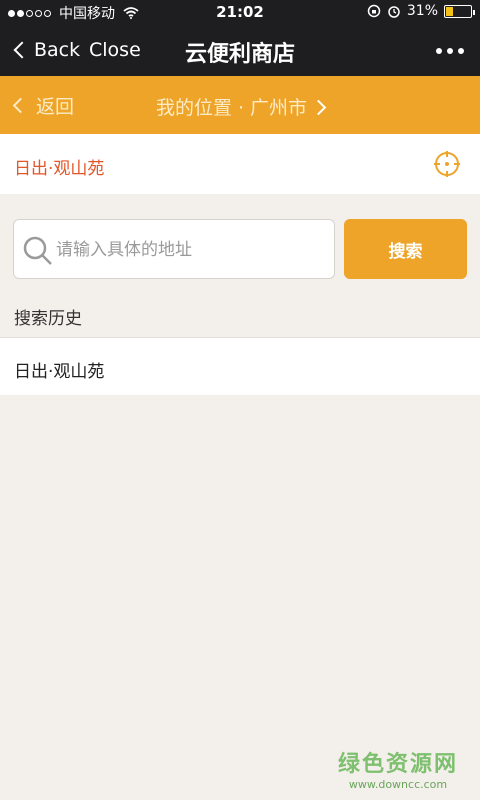 The height and width of the screenshot is (800, 480). Describe the element at coordinates (405, 249) in the screenshot. I see `search-button: 搜索` at that location.